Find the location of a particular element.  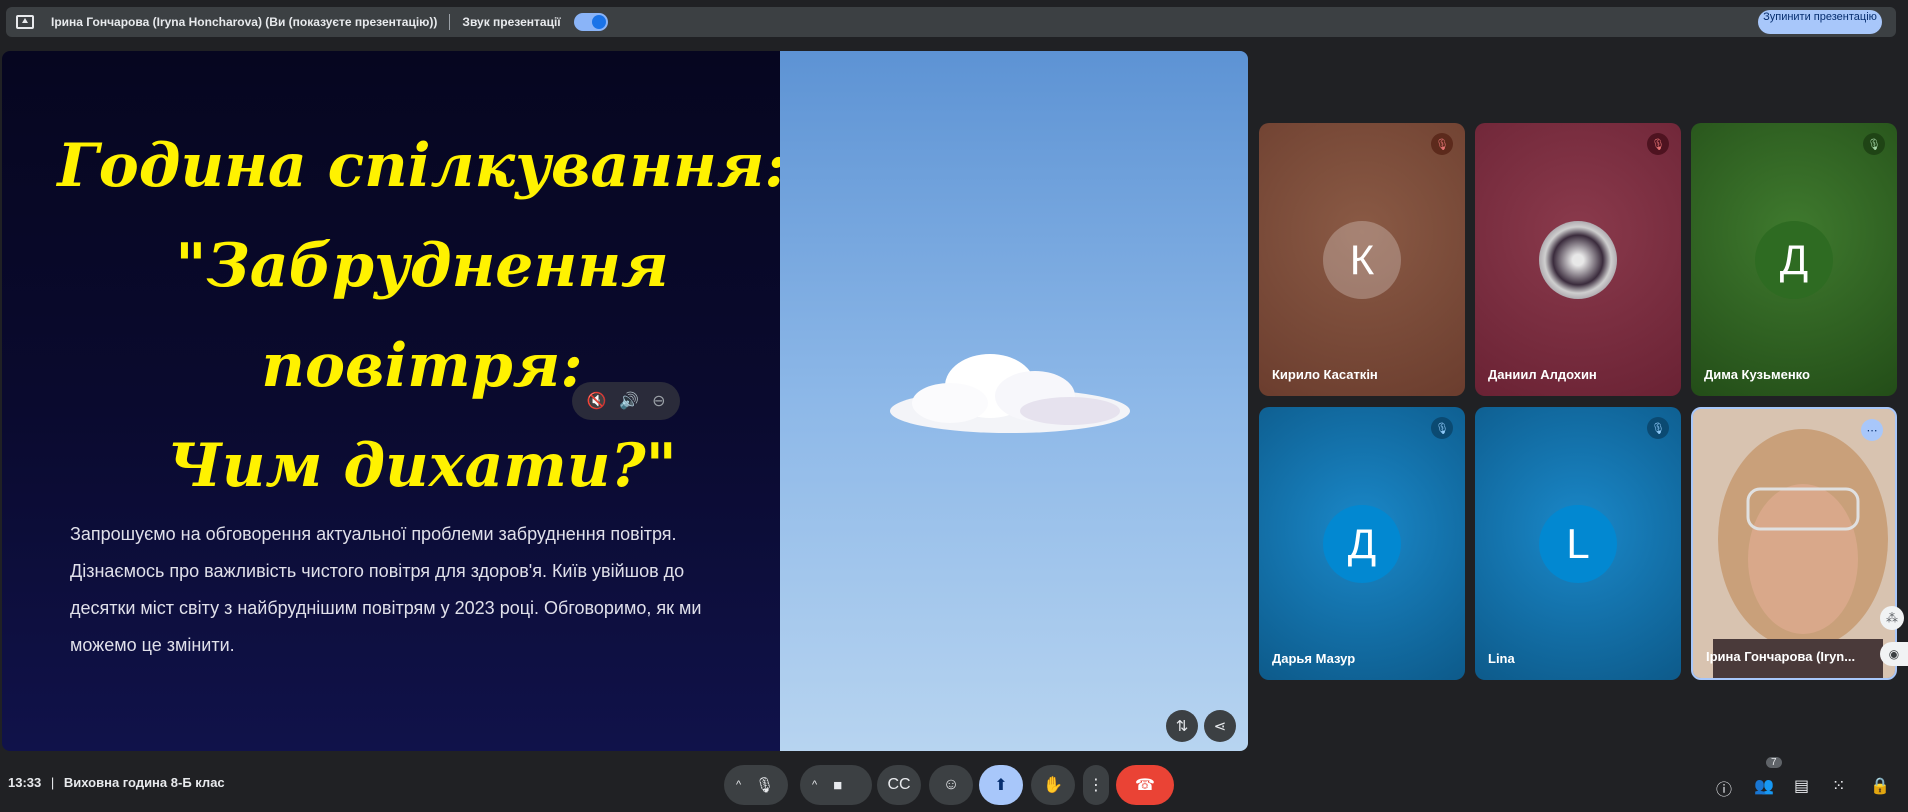

mic-icon: 🎙 is located at coordinates (764, 785).